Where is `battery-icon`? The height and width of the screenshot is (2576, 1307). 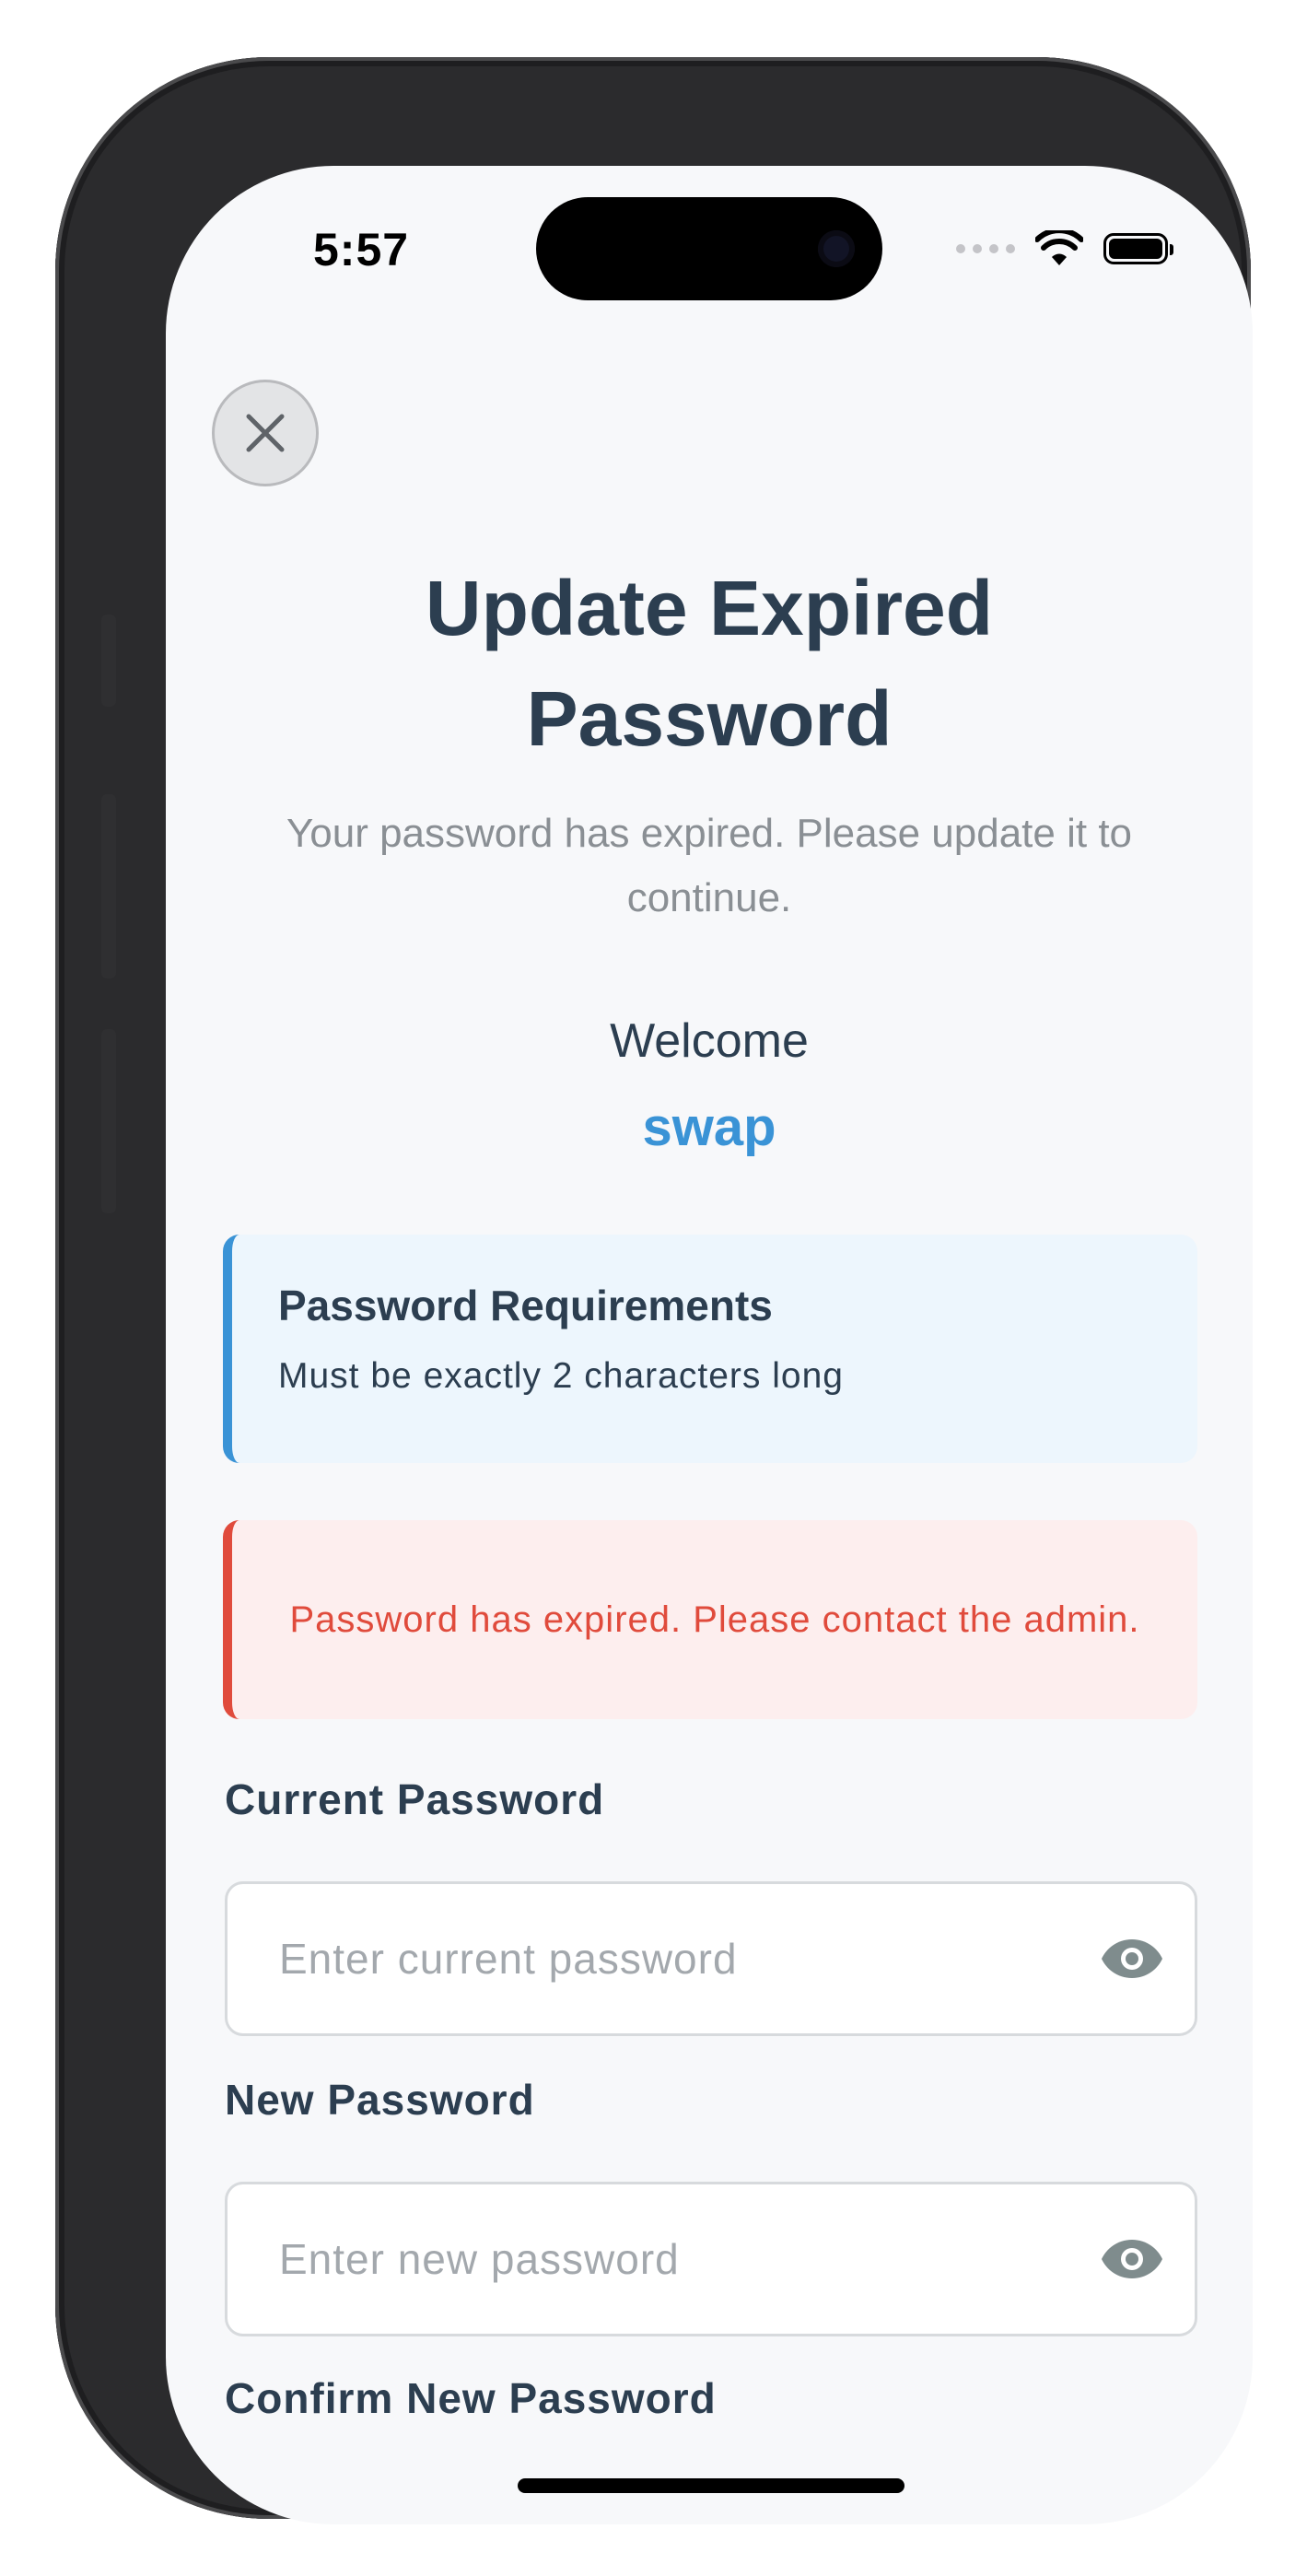
battery-icon is located at coordinates (1138, 248).